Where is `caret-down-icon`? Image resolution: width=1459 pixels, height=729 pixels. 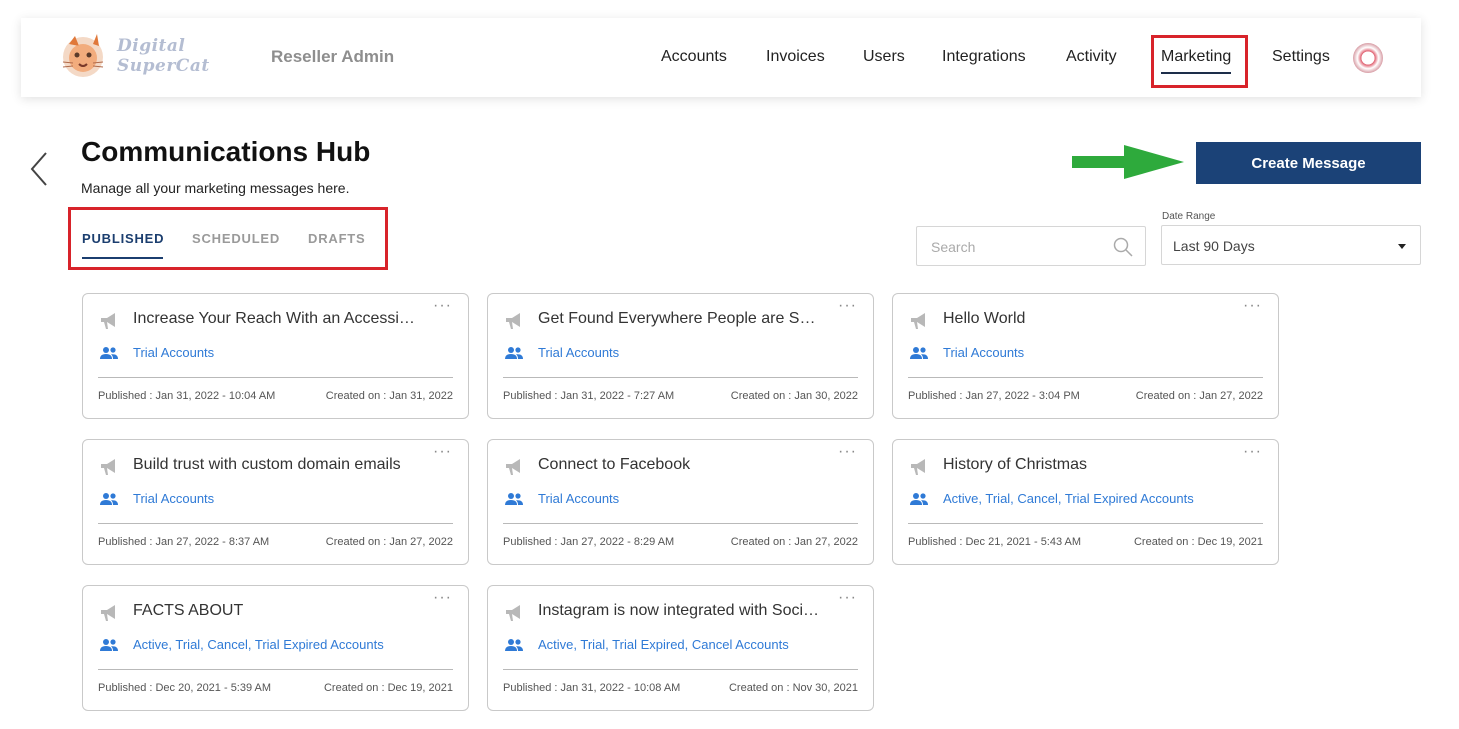
caret-down-icon is located at coordinates (1402, 246).